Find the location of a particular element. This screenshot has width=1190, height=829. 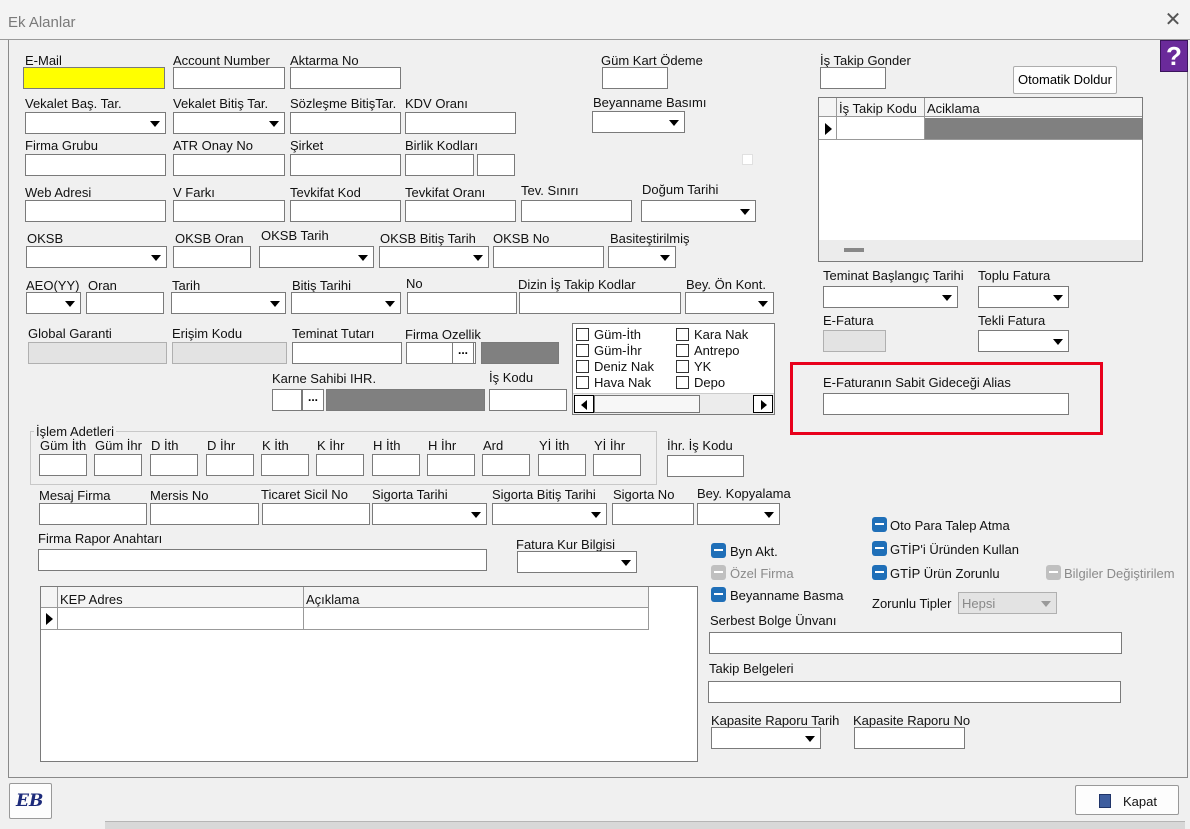

kapasite-tarih-combo is located at coordinates (766, 738).